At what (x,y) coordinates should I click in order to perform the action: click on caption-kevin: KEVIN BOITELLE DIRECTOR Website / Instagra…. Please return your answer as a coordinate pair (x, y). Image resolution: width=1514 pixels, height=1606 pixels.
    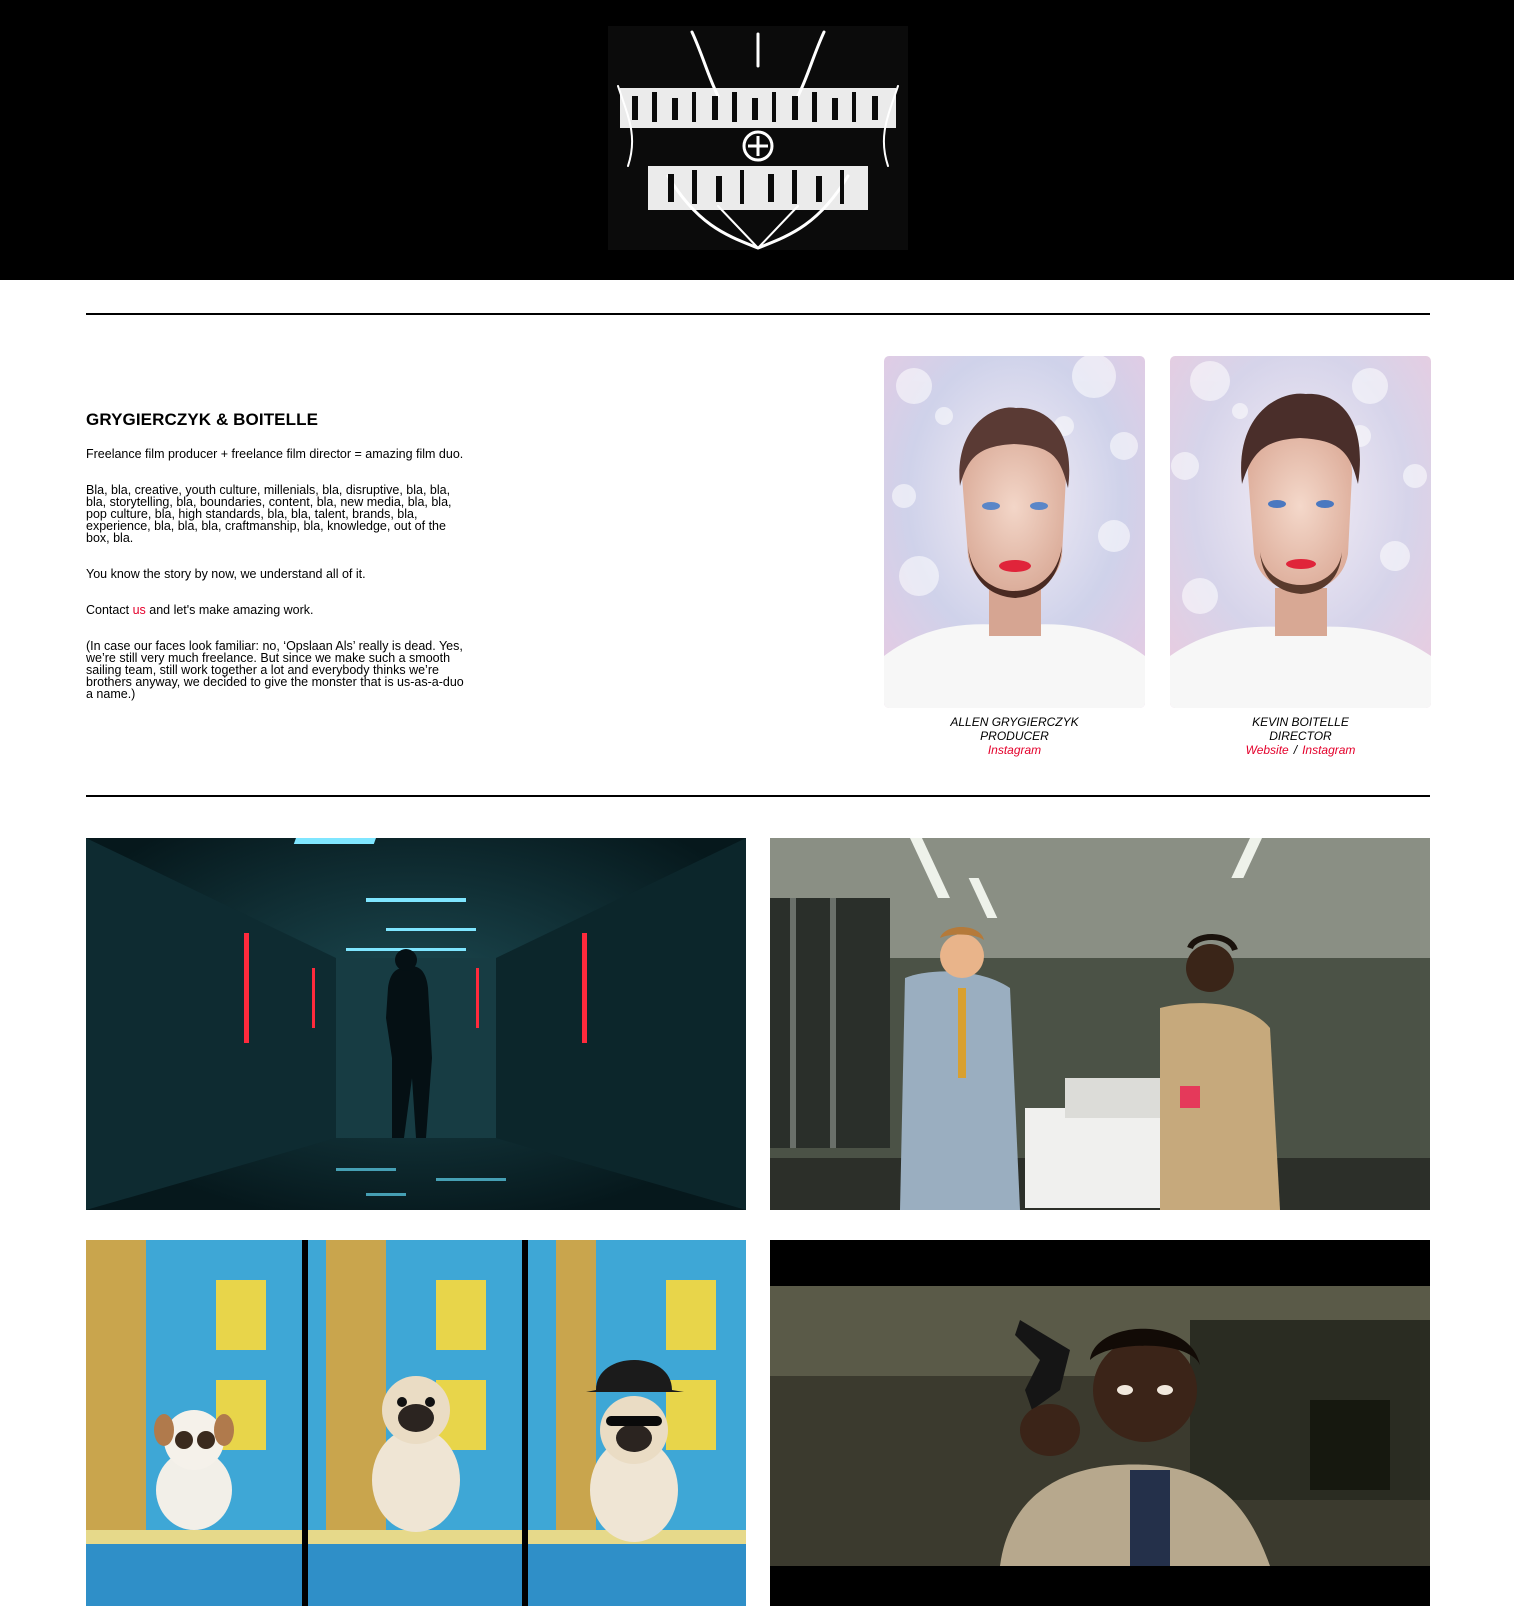
    Looking at the image, I should click on (1300, 736).